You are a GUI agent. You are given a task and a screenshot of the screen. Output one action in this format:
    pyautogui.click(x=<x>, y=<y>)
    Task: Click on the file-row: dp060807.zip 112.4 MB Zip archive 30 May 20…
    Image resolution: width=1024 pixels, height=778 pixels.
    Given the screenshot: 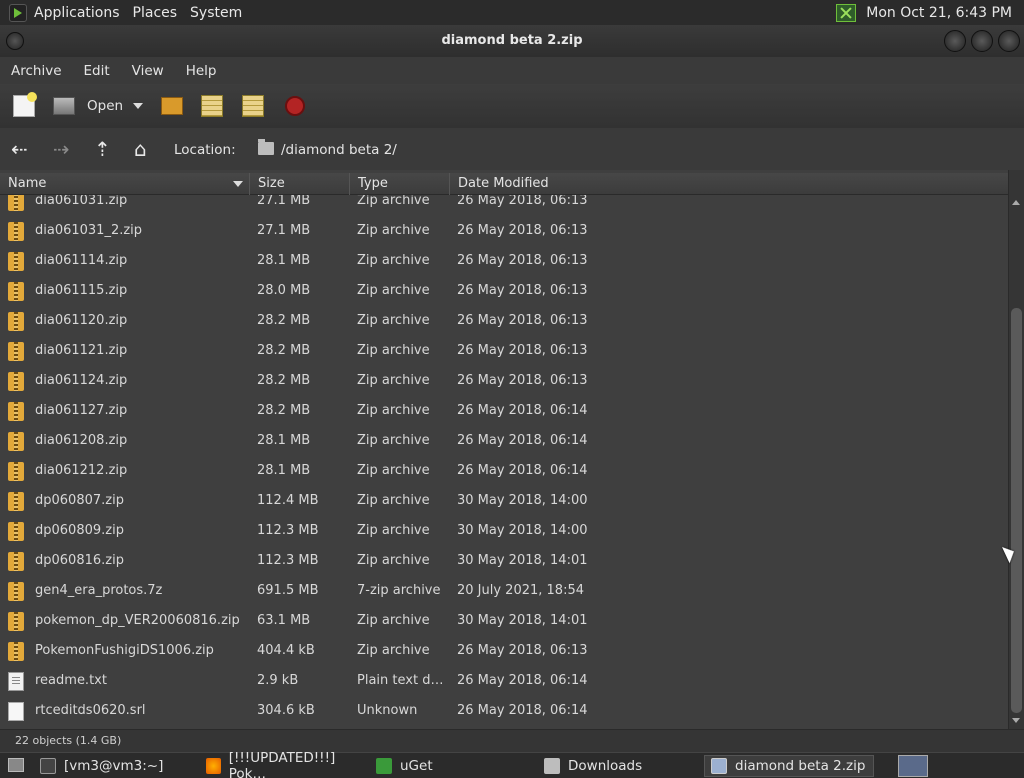 What is the action you would take?
    pyautogui.click(x=504, y=502)
    